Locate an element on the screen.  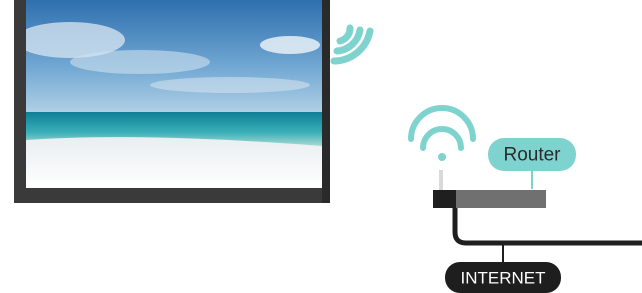
router-wifi-wave-middle is located at coordinates (442, 138).